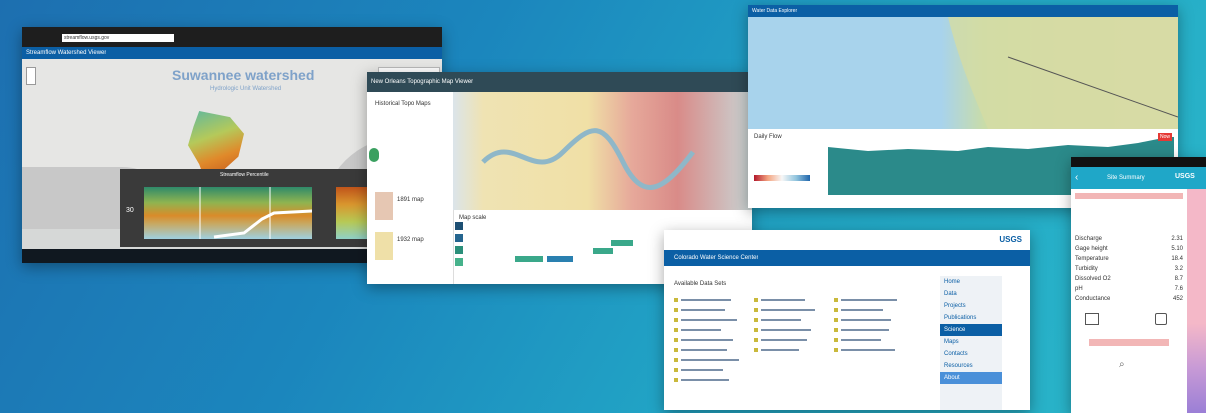 This screenshot has width=1206, height=413. Describe the element at coordinates (1129, 342) in the screenshot. I see `action-button` at that location.